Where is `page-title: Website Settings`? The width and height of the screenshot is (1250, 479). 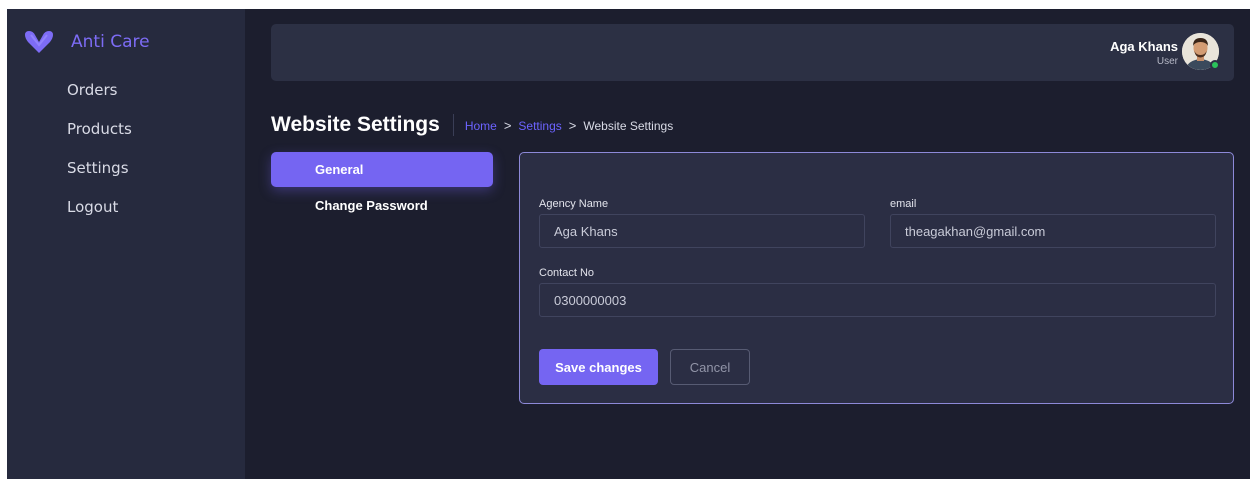
page-title: Website Settings is located at coordinates (355, 124).